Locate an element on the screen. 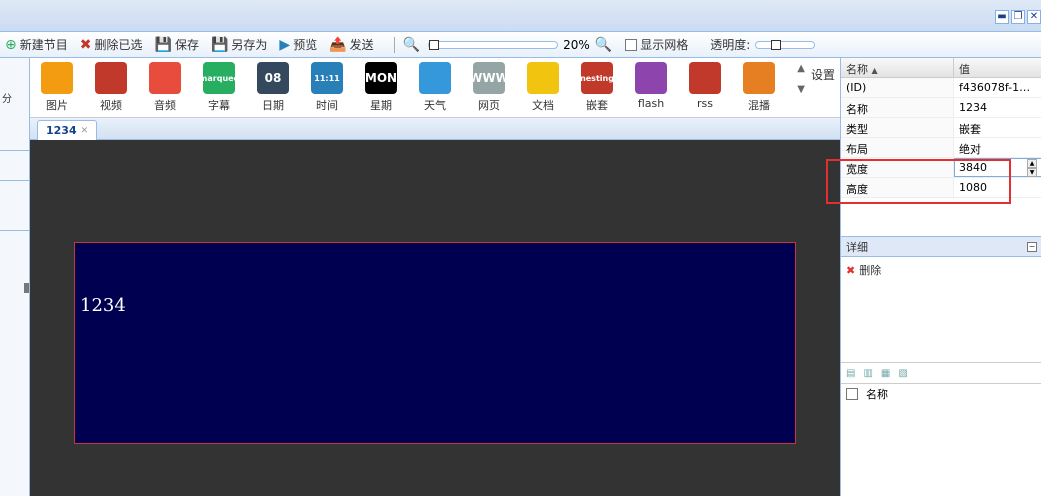 This screenshot has height=496, width=1041. component-视频: 视频 is located at coordinates (111, 87).